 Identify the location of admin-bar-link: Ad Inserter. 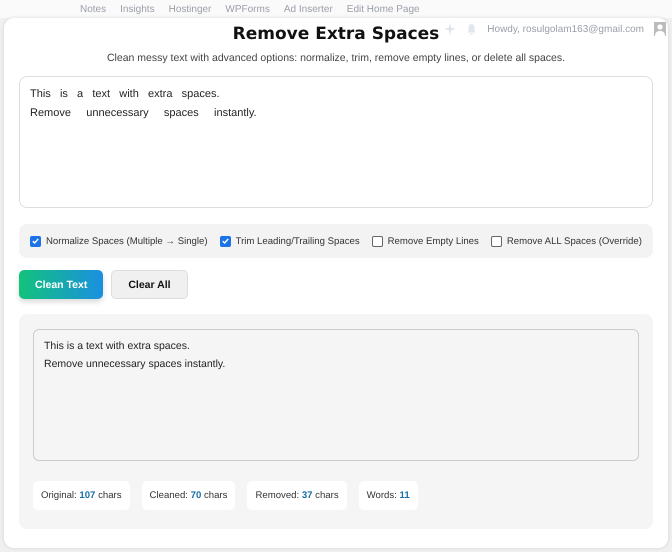
(308, 9).